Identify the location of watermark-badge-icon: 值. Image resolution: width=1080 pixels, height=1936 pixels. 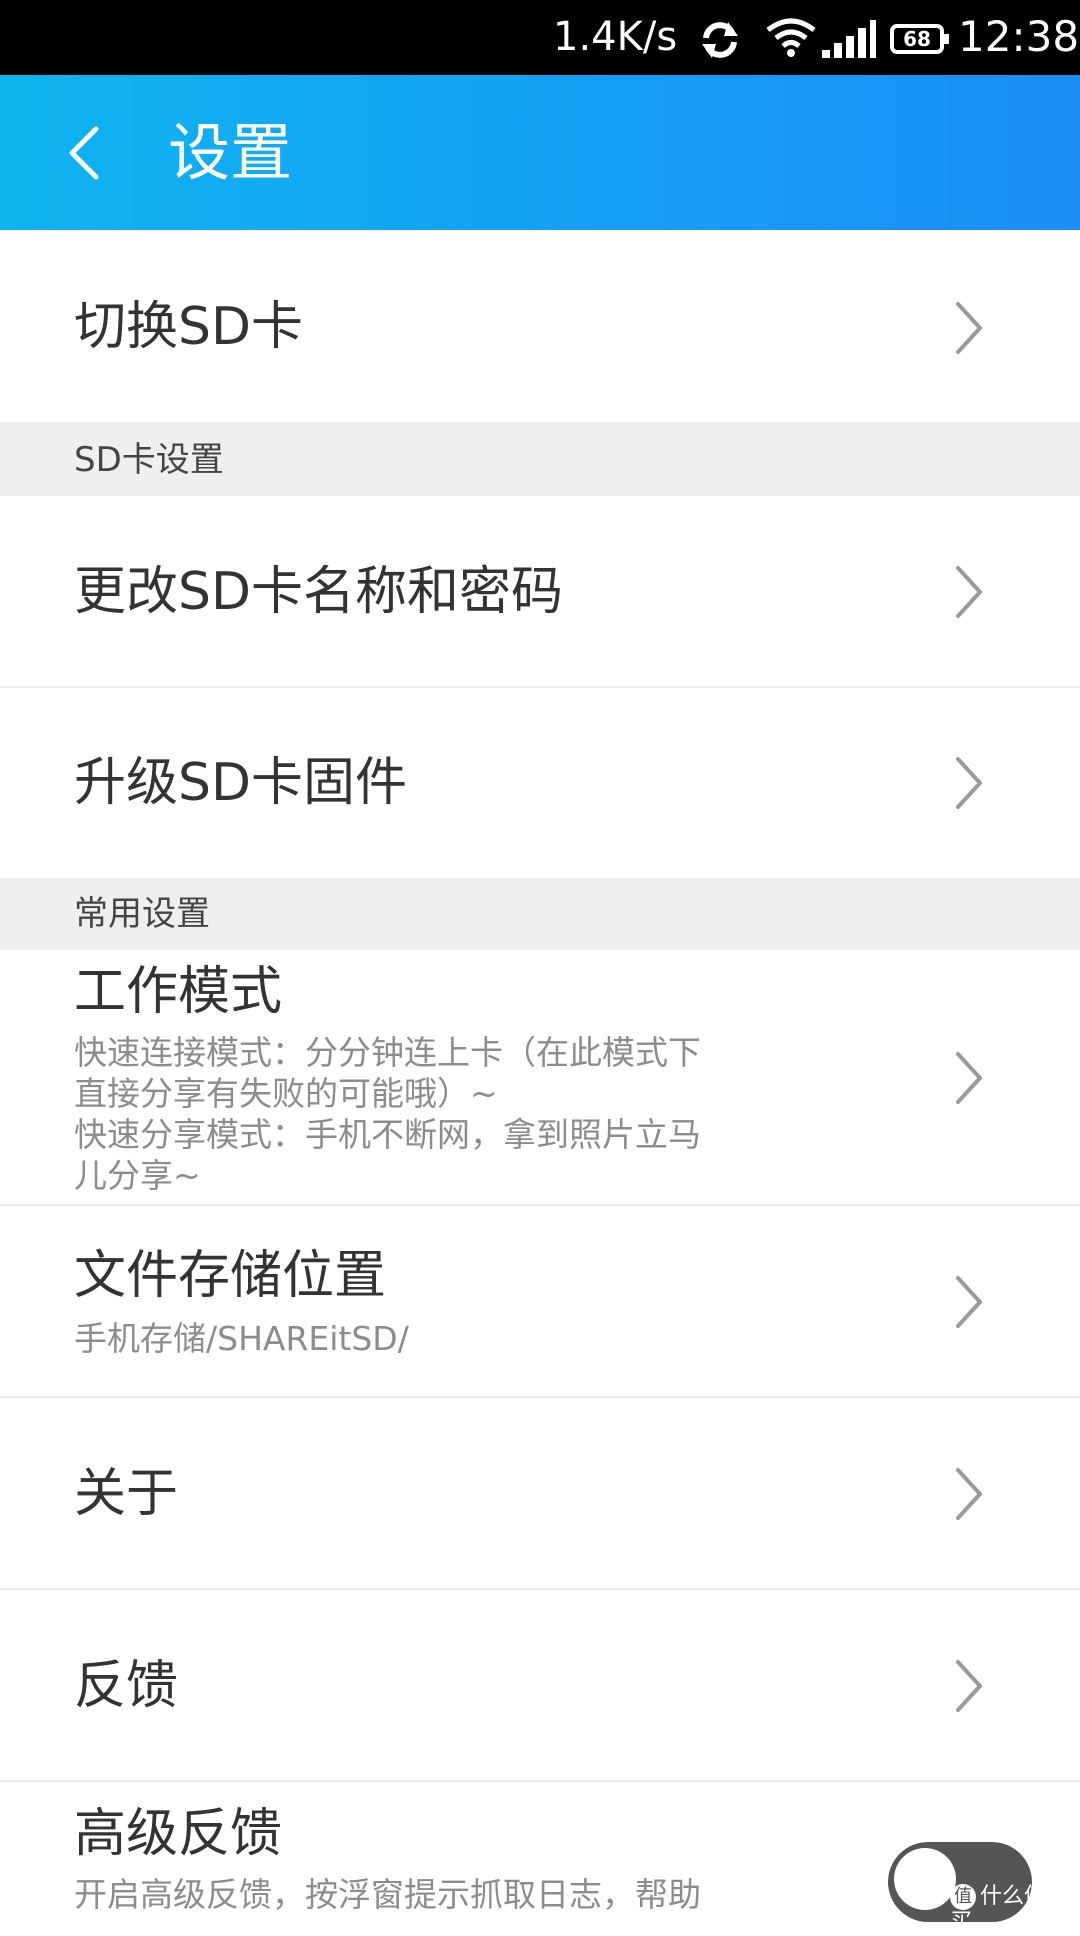
(963, 1897).